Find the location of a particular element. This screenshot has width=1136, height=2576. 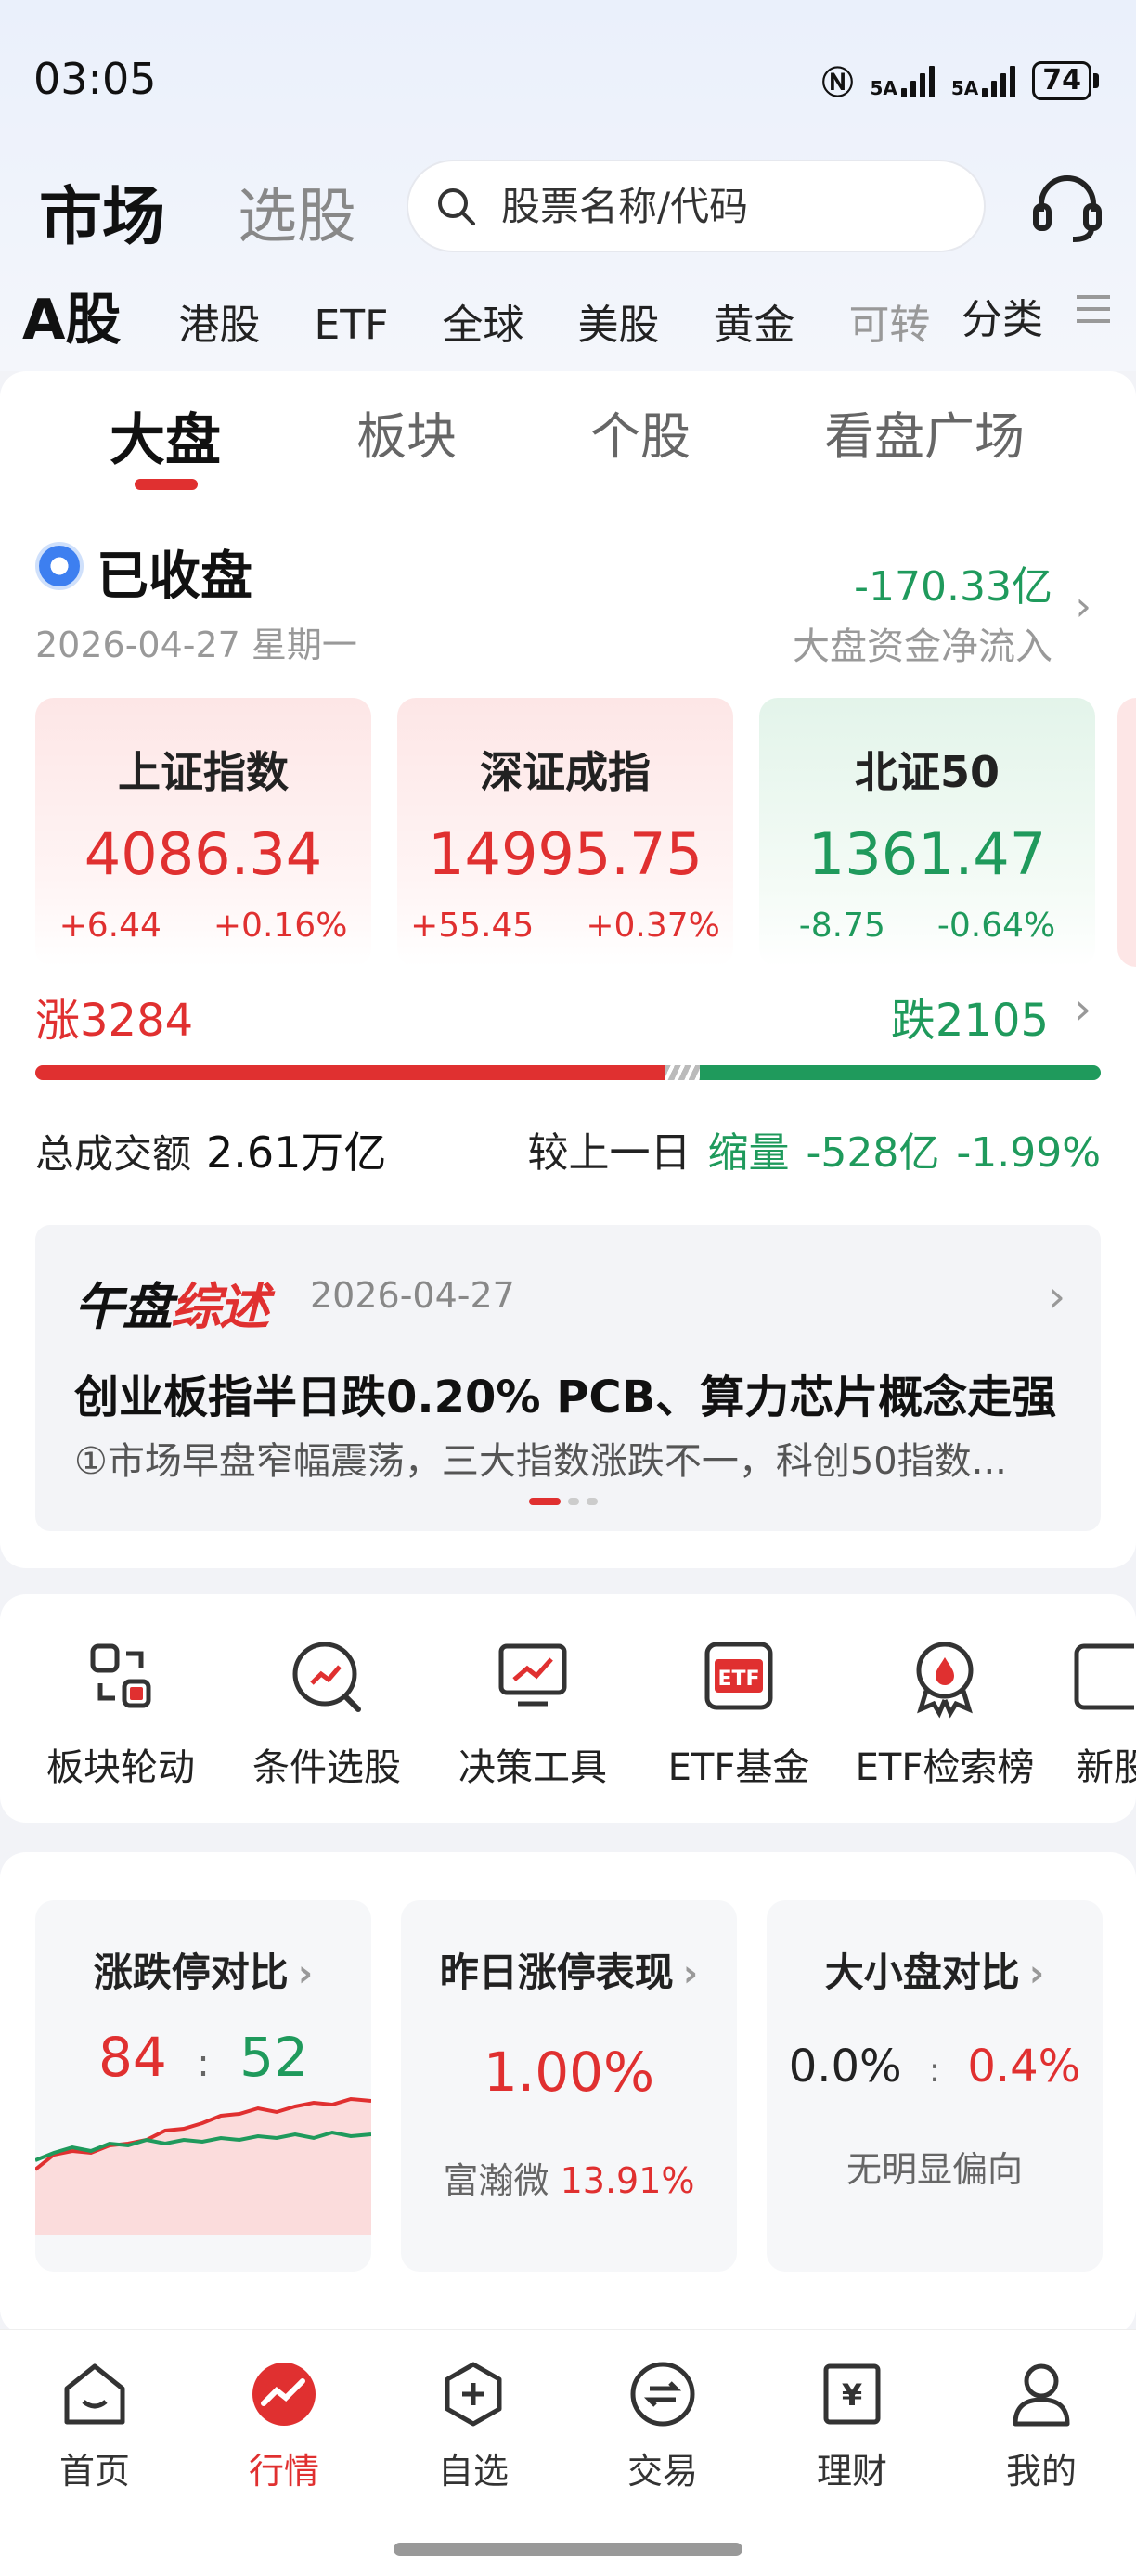

size-compare-card: 大小盘对比 › 0.0% : 0.4% 无明显偏向 is located at coordinates (935, 2086).